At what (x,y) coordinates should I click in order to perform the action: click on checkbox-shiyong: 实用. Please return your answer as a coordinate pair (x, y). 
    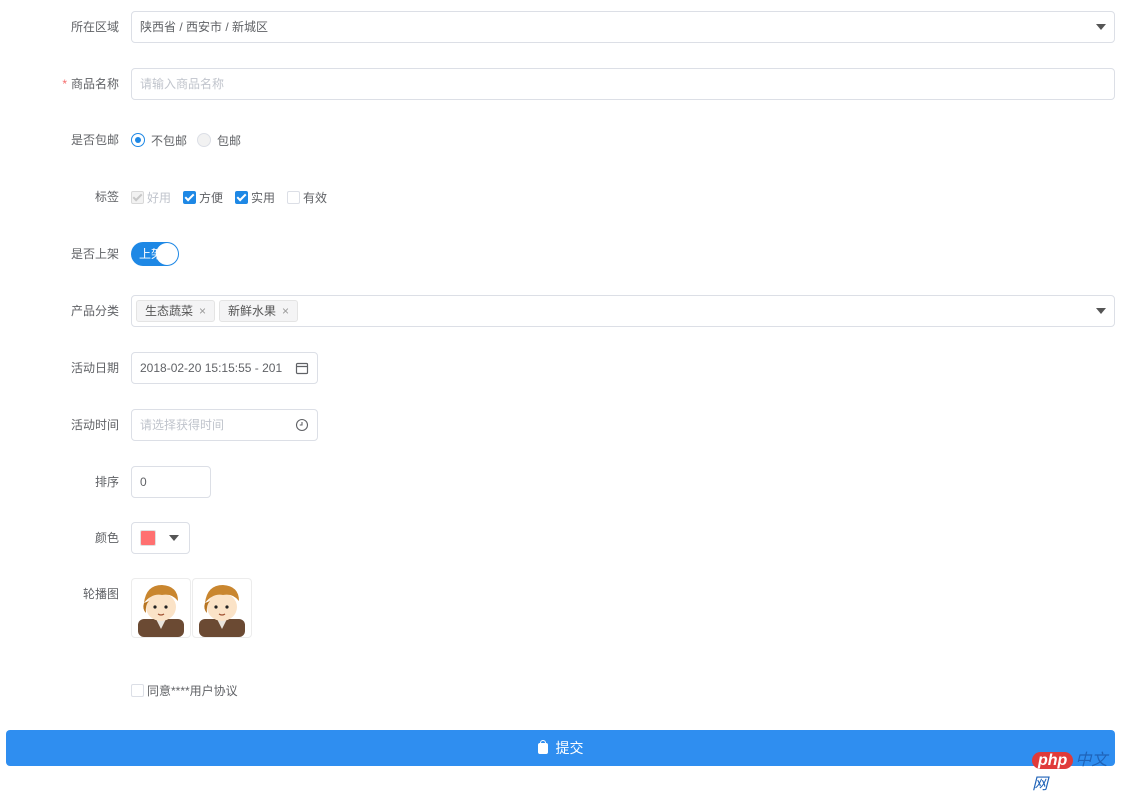
    Looking at the image, I should click on (255, 197).